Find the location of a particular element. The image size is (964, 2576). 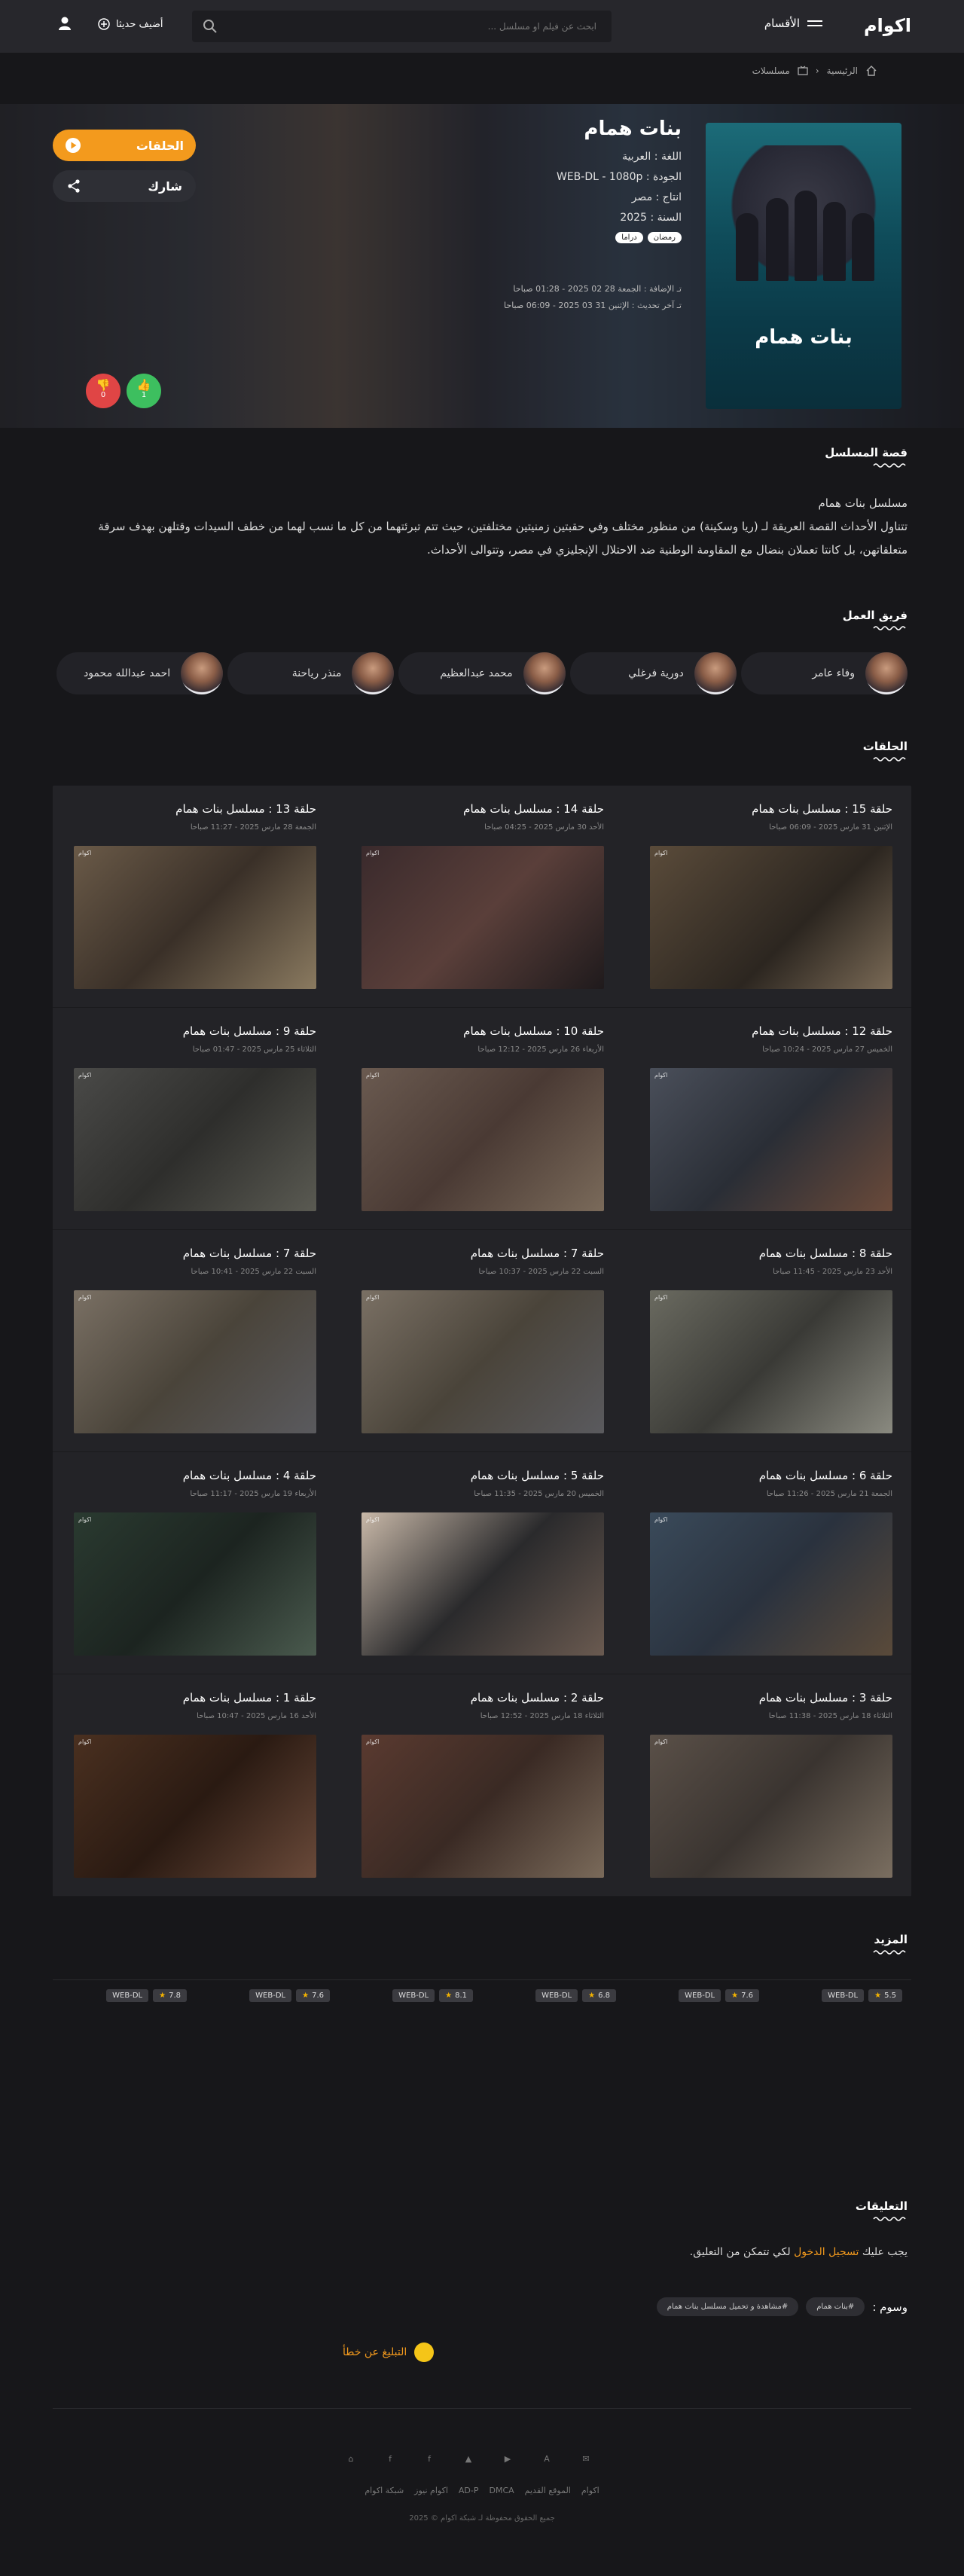

episode-title: حلقة 6 : مسلسل بنات همام is located at coordinates (768, 1476).